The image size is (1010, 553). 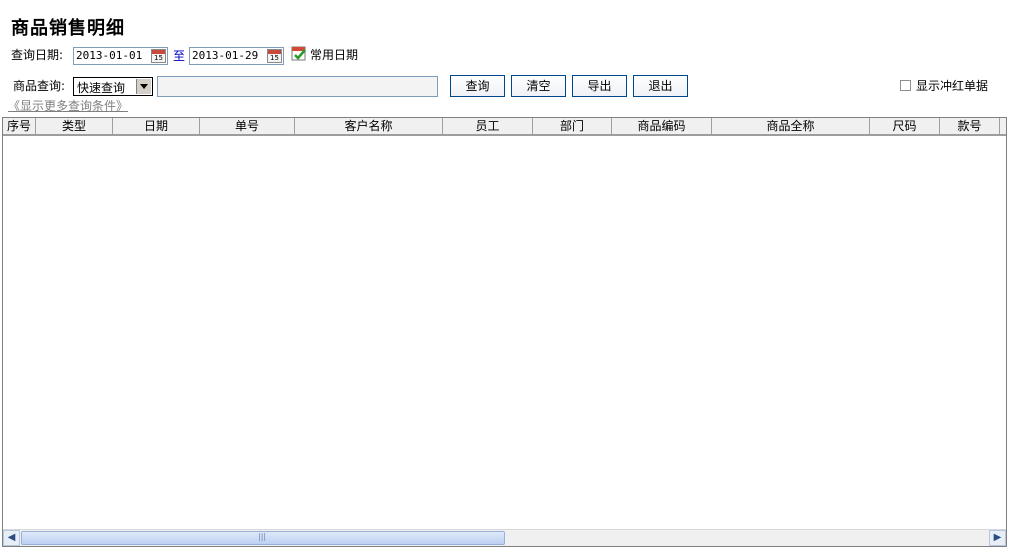 What do you see at coordinates (905, 85) in the screenshot?
I see `show-reversal-checkbox` at bounding box center [905, 85].